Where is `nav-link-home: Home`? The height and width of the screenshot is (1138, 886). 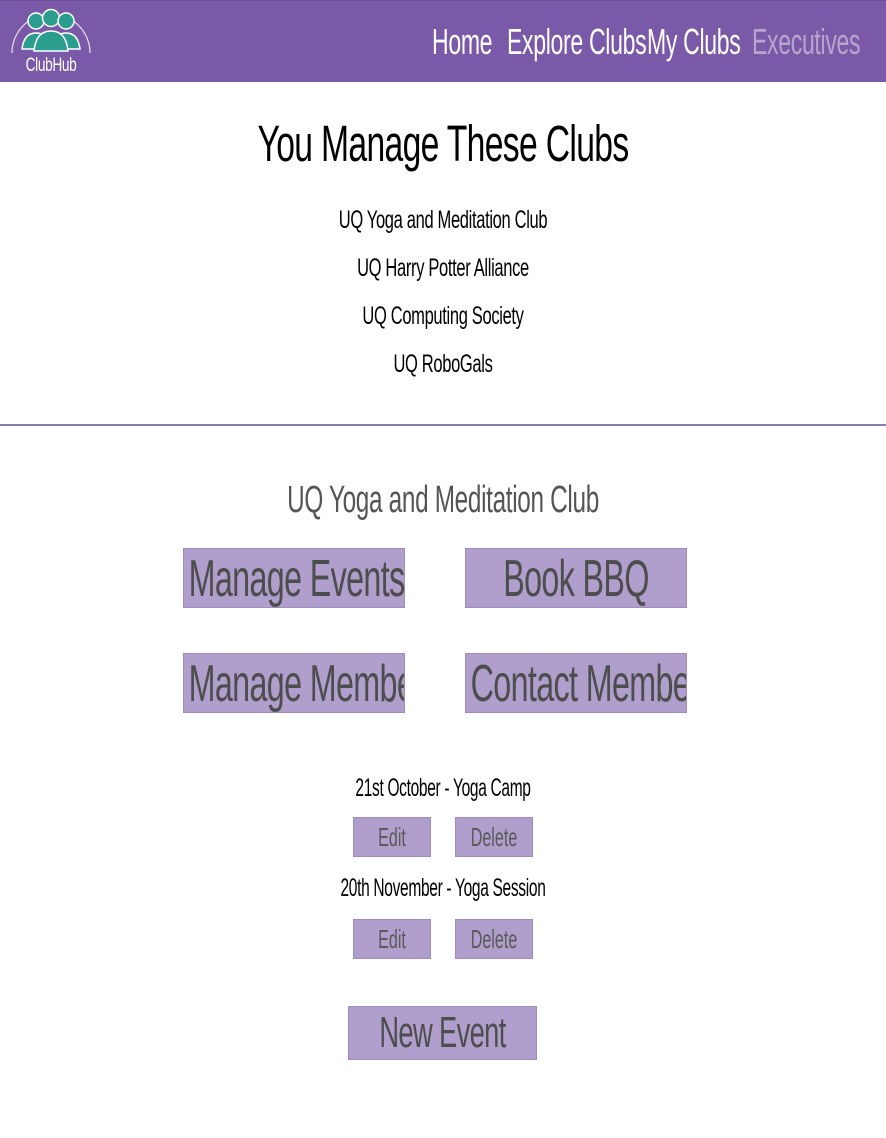 nav-link-home: Home is located at coordinates (462, 42).